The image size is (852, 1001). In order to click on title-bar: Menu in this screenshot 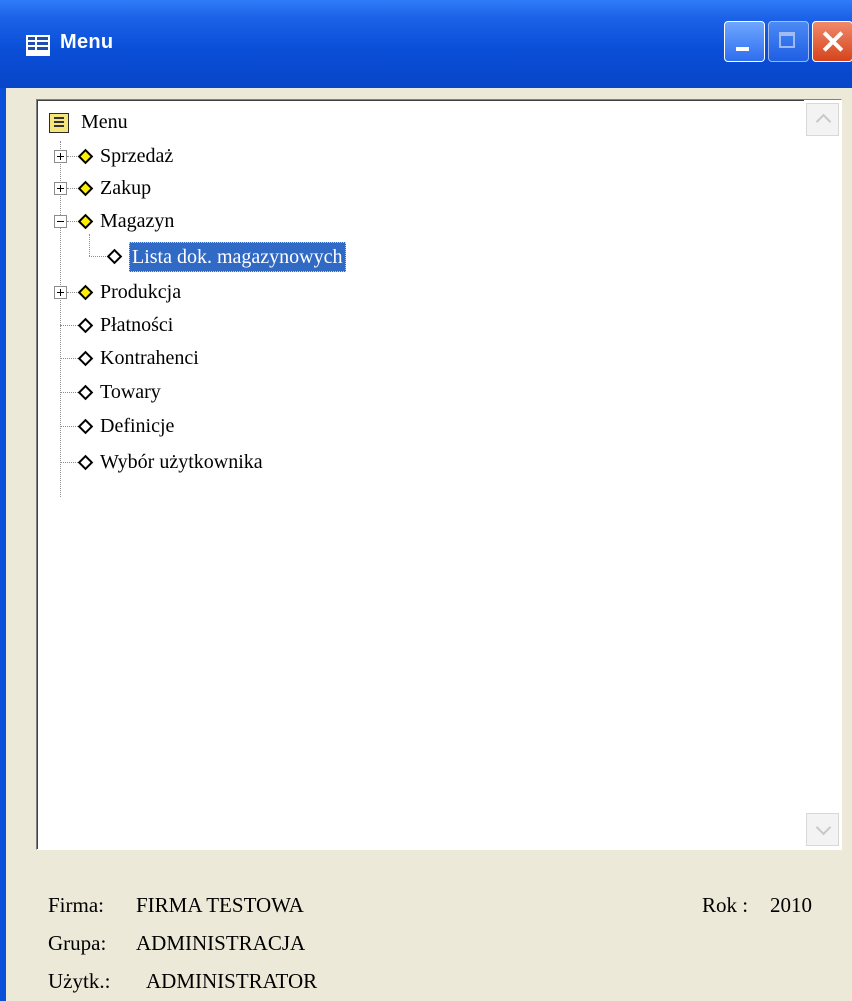, I will do `click(426, 44)`.